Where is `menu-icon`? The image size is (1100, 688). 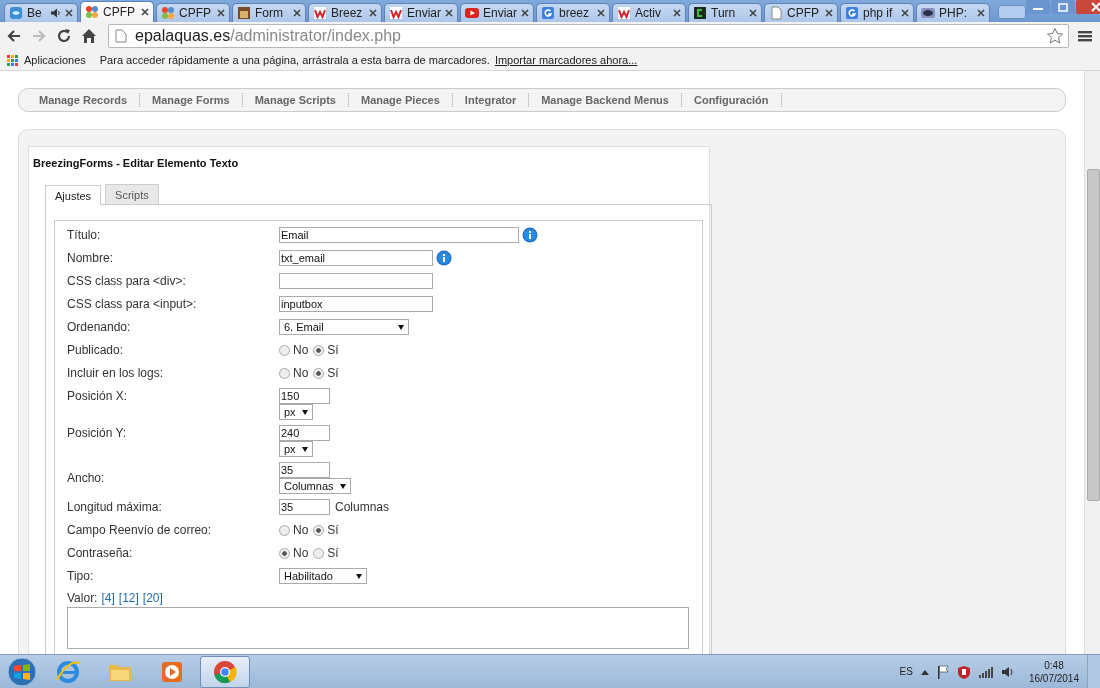
menu-icon is located at coordinates (1085, 36).